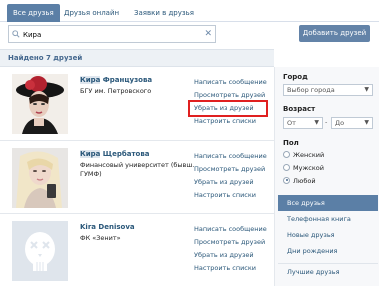 This screenshot has width=379, height=286. What do you see at coordinates (328, 219) in the screenshot?
I see `sidebar-item-phone-book: Телефонная книга` at bounding box center [328, 219].